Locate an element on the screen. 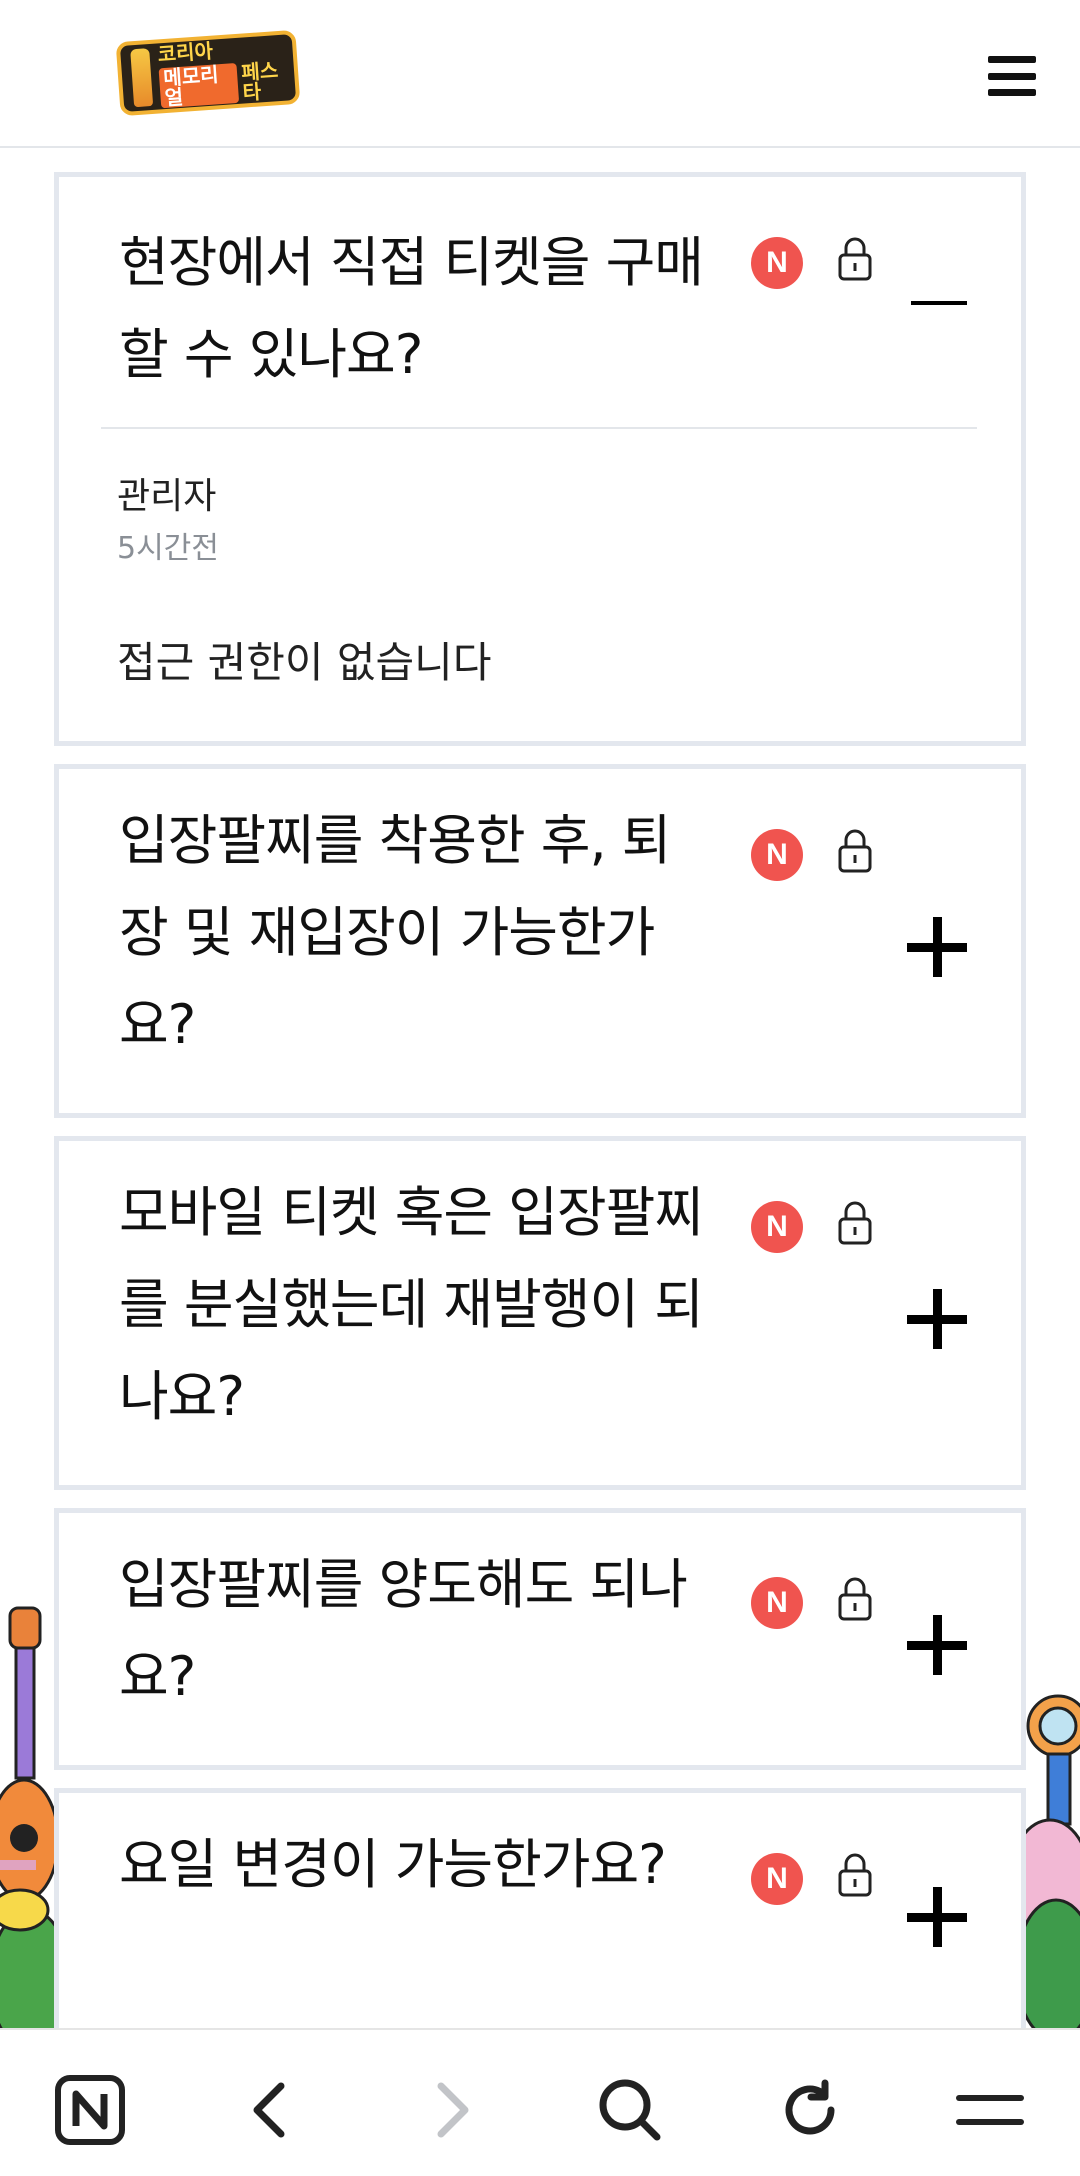  browser-bottom-bar is located at coordinates (540, 2102).